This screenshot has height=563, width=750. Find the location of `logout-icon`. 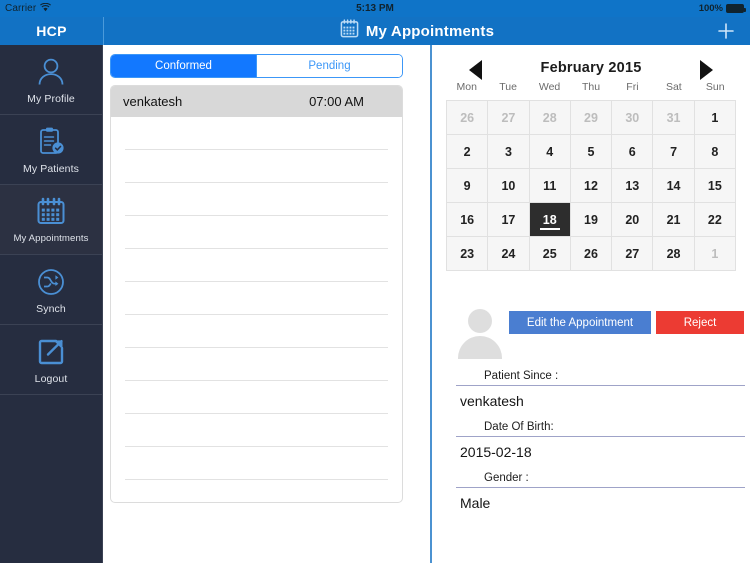

logout-icon is located at coordinates (51, 352).